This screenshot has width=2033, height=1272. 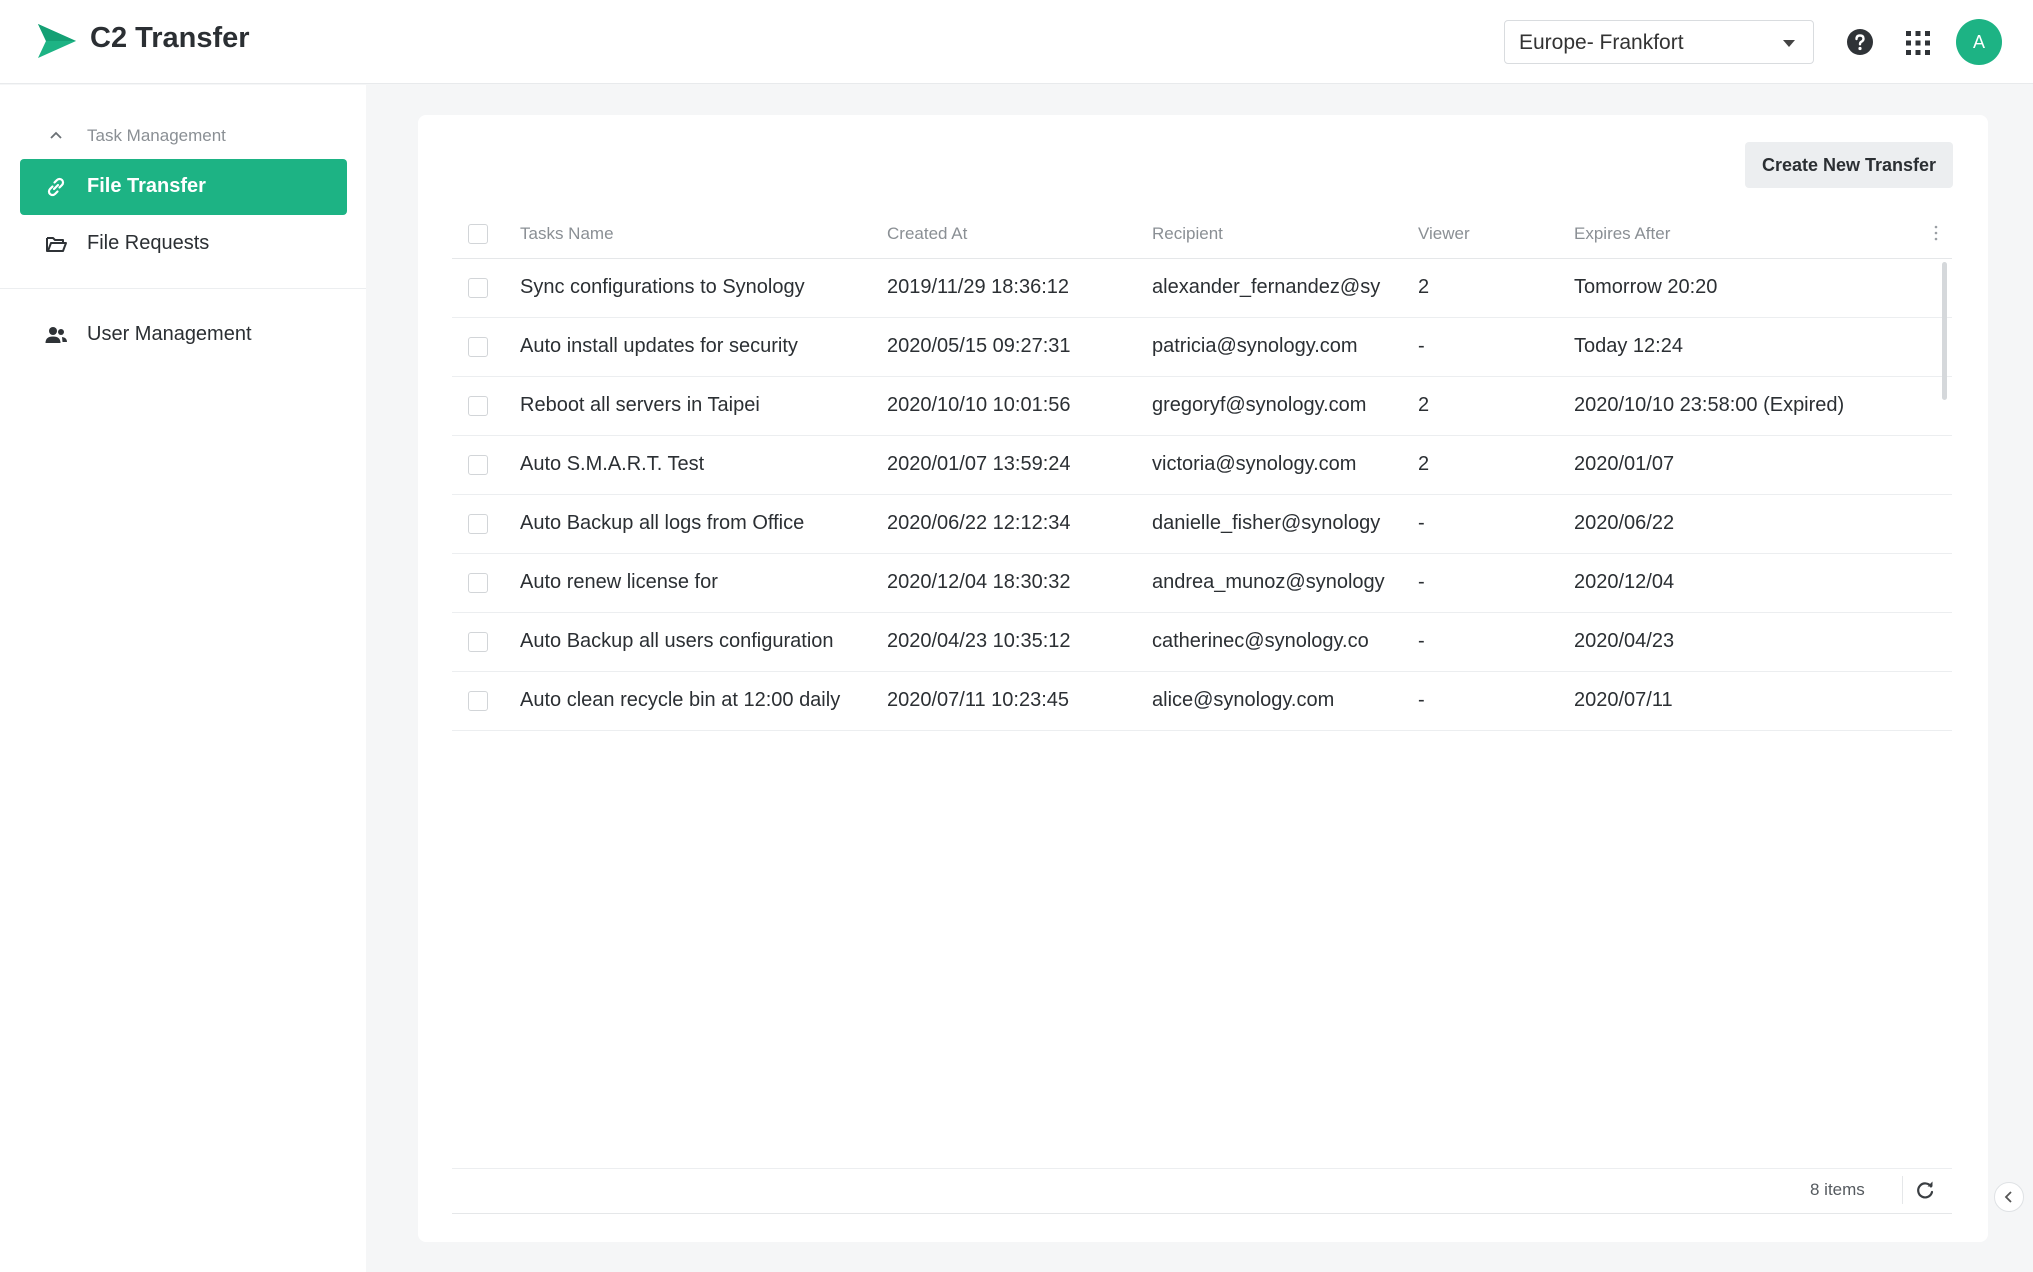 What do you see at coordinates (1259, 405) in the screenshot?
I see `recipient-cell: gregoryf@synology.com` at bounding box center [1259, 405].